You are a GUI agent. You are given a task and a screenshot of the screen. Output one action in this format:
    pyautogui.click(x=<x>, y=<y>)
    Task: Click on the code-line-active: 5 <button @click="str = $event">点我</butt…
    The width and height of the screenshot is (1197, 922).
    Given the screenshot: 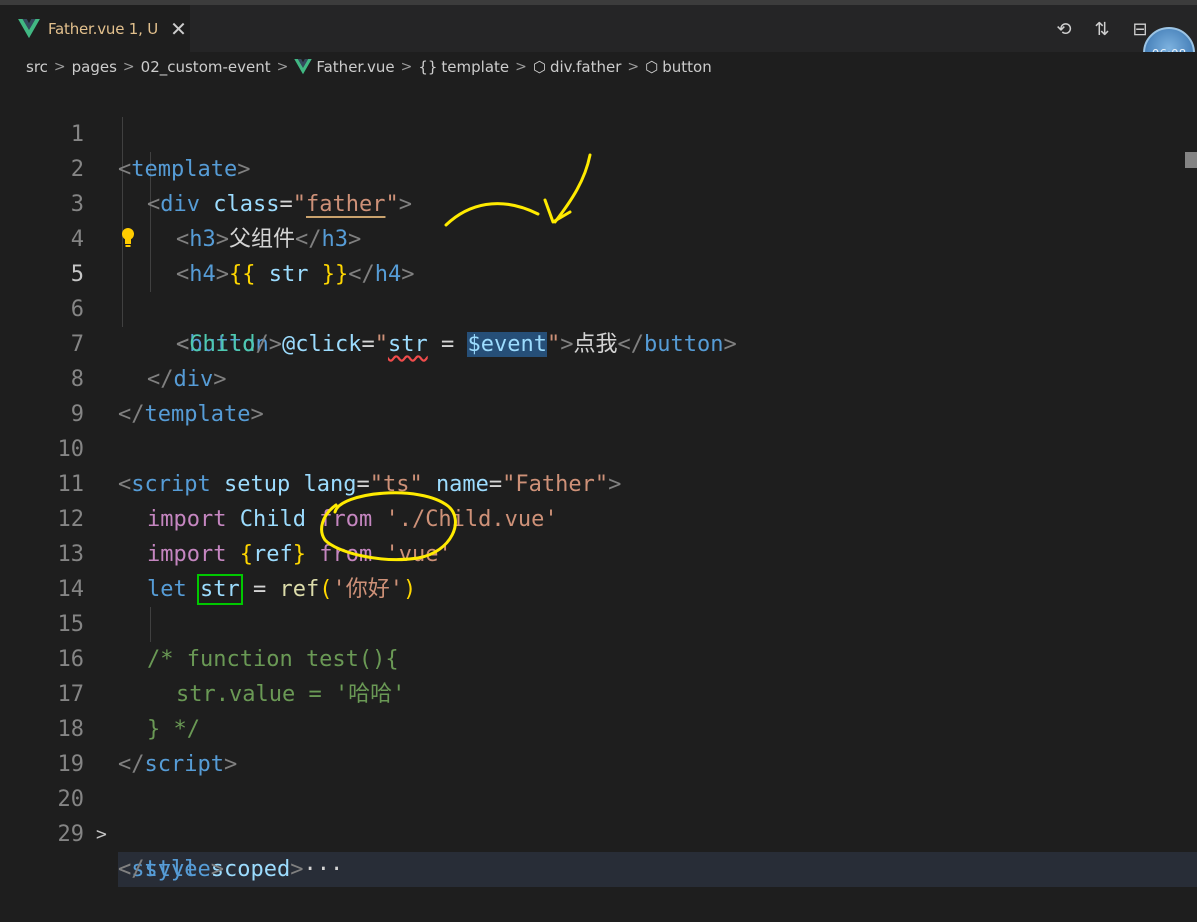 What is the action you would take?
    pyautogui.click(x=598, y=289)
    